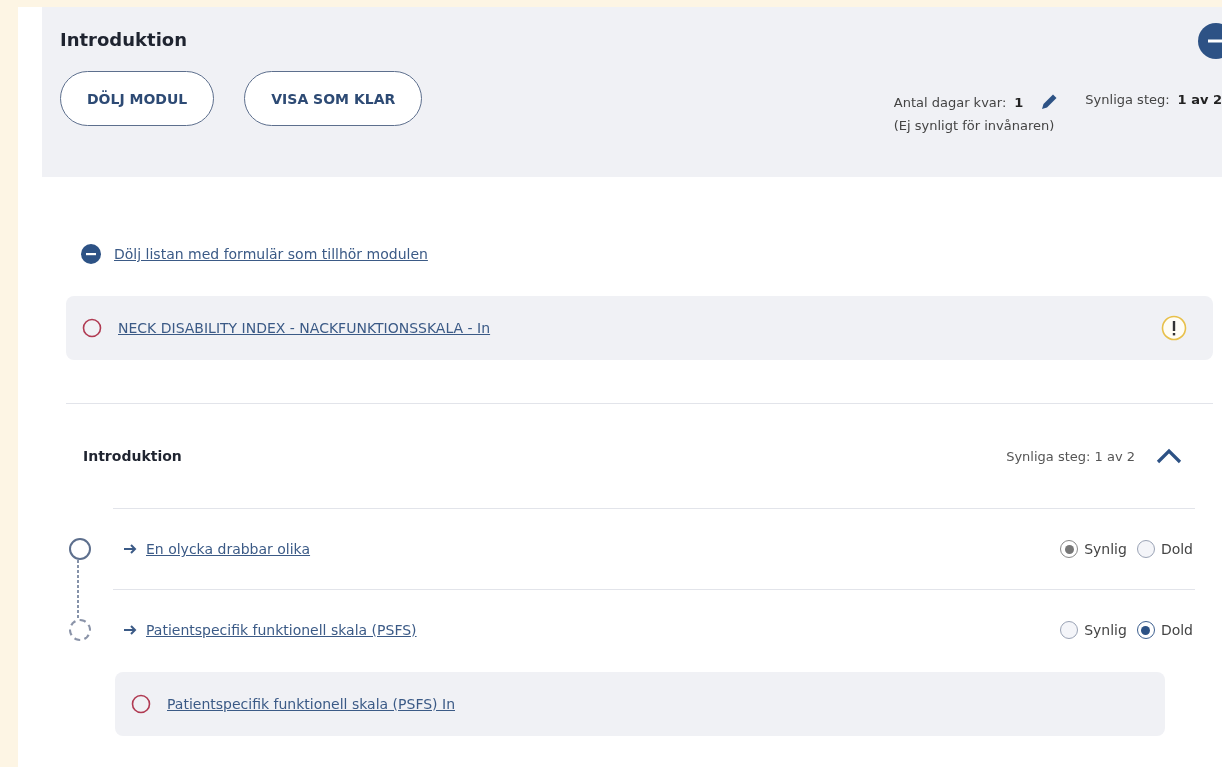 This screenshot has height=767, width=1222. Describe the element at coordinates (132, 456) in the screenshot. I see `section-title: Introduktion` at that location.